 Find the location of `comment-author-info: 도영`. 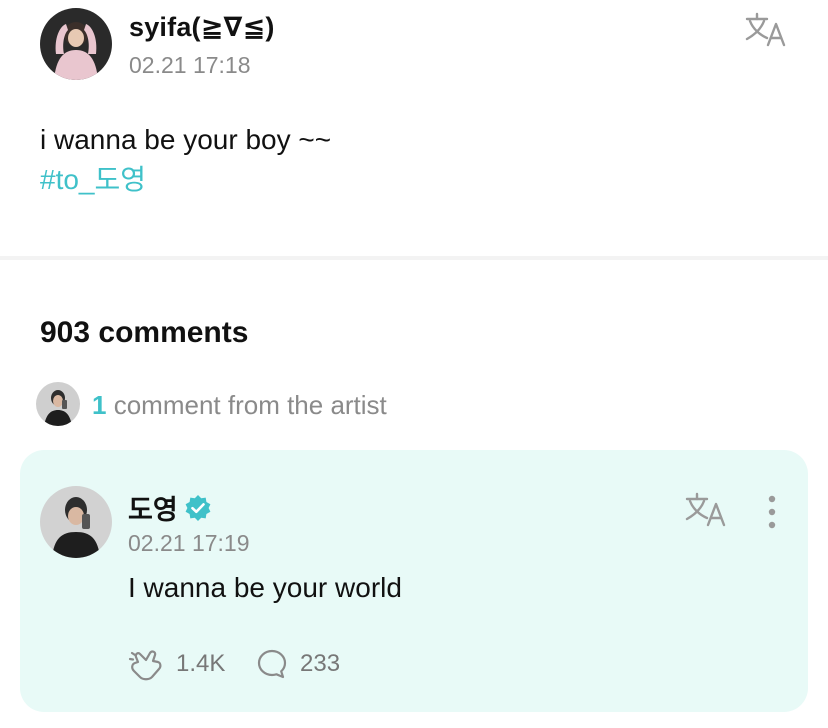

comment-author-info: 도영 is located at coordinates (170, 507).